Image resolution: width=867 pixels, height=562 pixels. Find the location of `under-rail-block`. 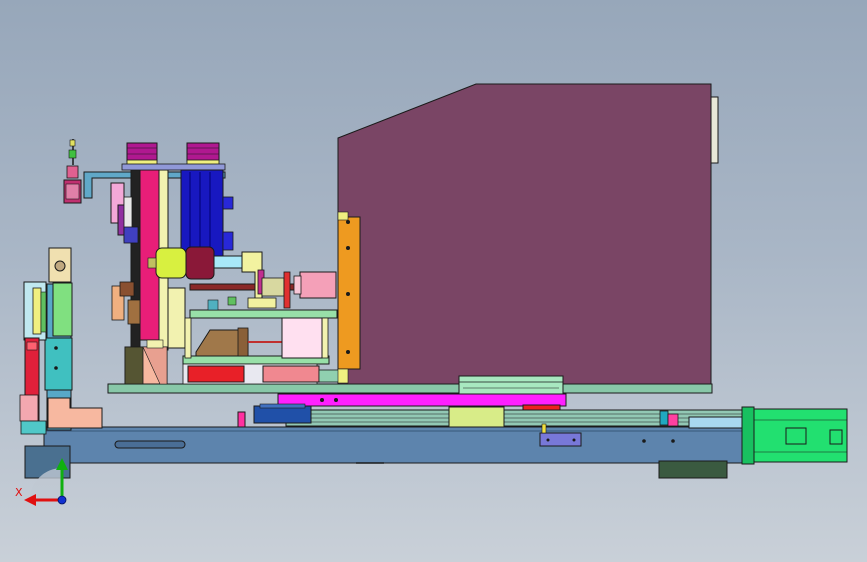

under-rail-block is located at coordinates (693, 469).